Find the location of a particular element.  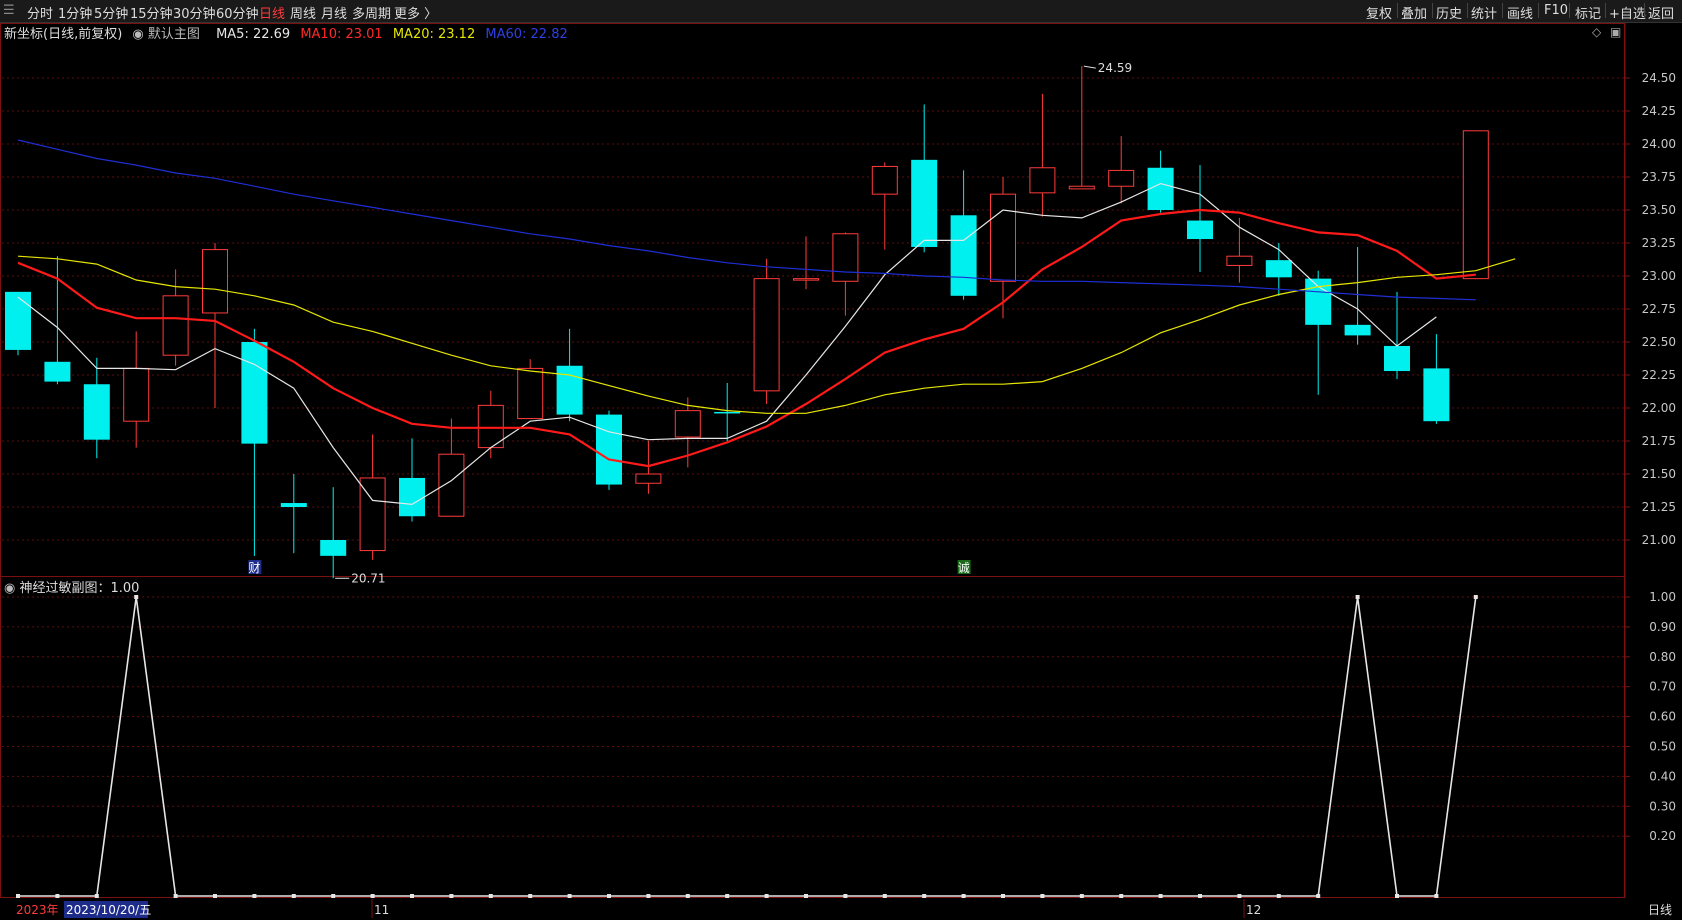

sub-y-tick-label: 0.60 is located at coordinates (1662, 717).